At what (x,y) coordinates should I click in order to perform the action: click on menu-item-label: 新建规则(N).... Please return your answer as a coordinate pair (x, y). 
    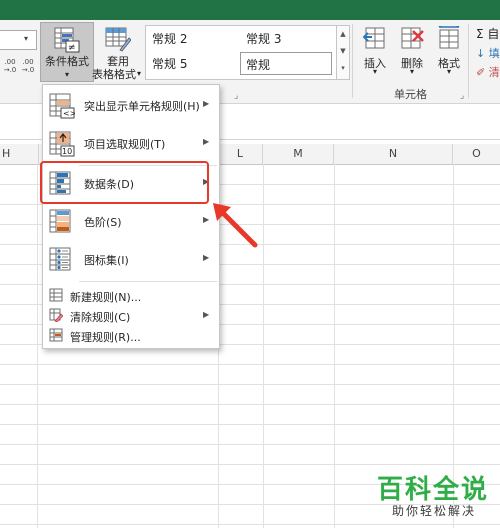
    Looking at the image, I should click on (106, 297).